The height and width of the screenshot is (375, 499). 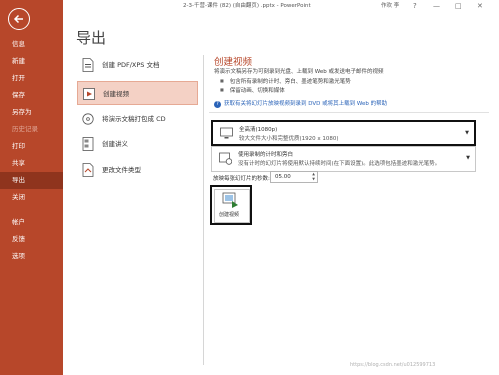 I want to click on timing-sub: 没有计时的幻灯片将使用默认持续时间(在下面设置)。此选项包括墨迹和激光笔势。, so click(x=339, y=164).